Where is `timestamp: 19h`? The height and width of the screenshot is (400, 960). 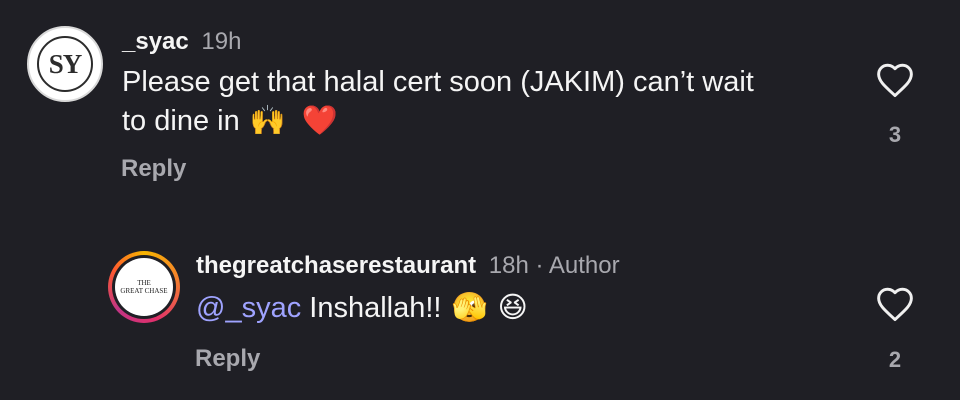 timestamp: 19h is located at coordinates (221, 41).